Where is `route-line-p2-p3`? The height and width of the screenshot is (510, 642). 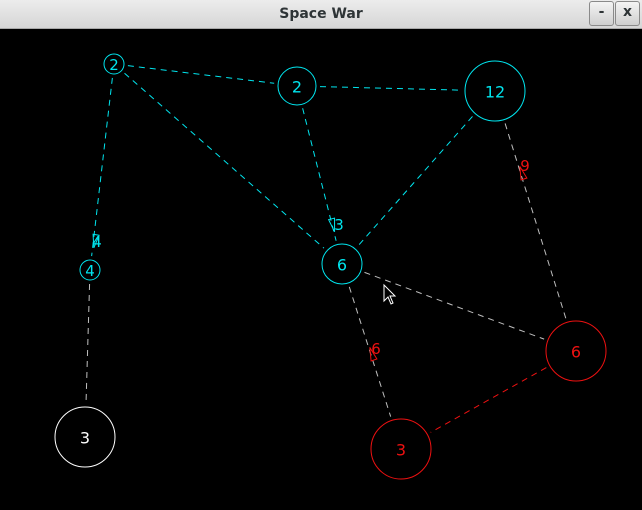 route-line-p2-p3 is located at coordinates (390, 88).